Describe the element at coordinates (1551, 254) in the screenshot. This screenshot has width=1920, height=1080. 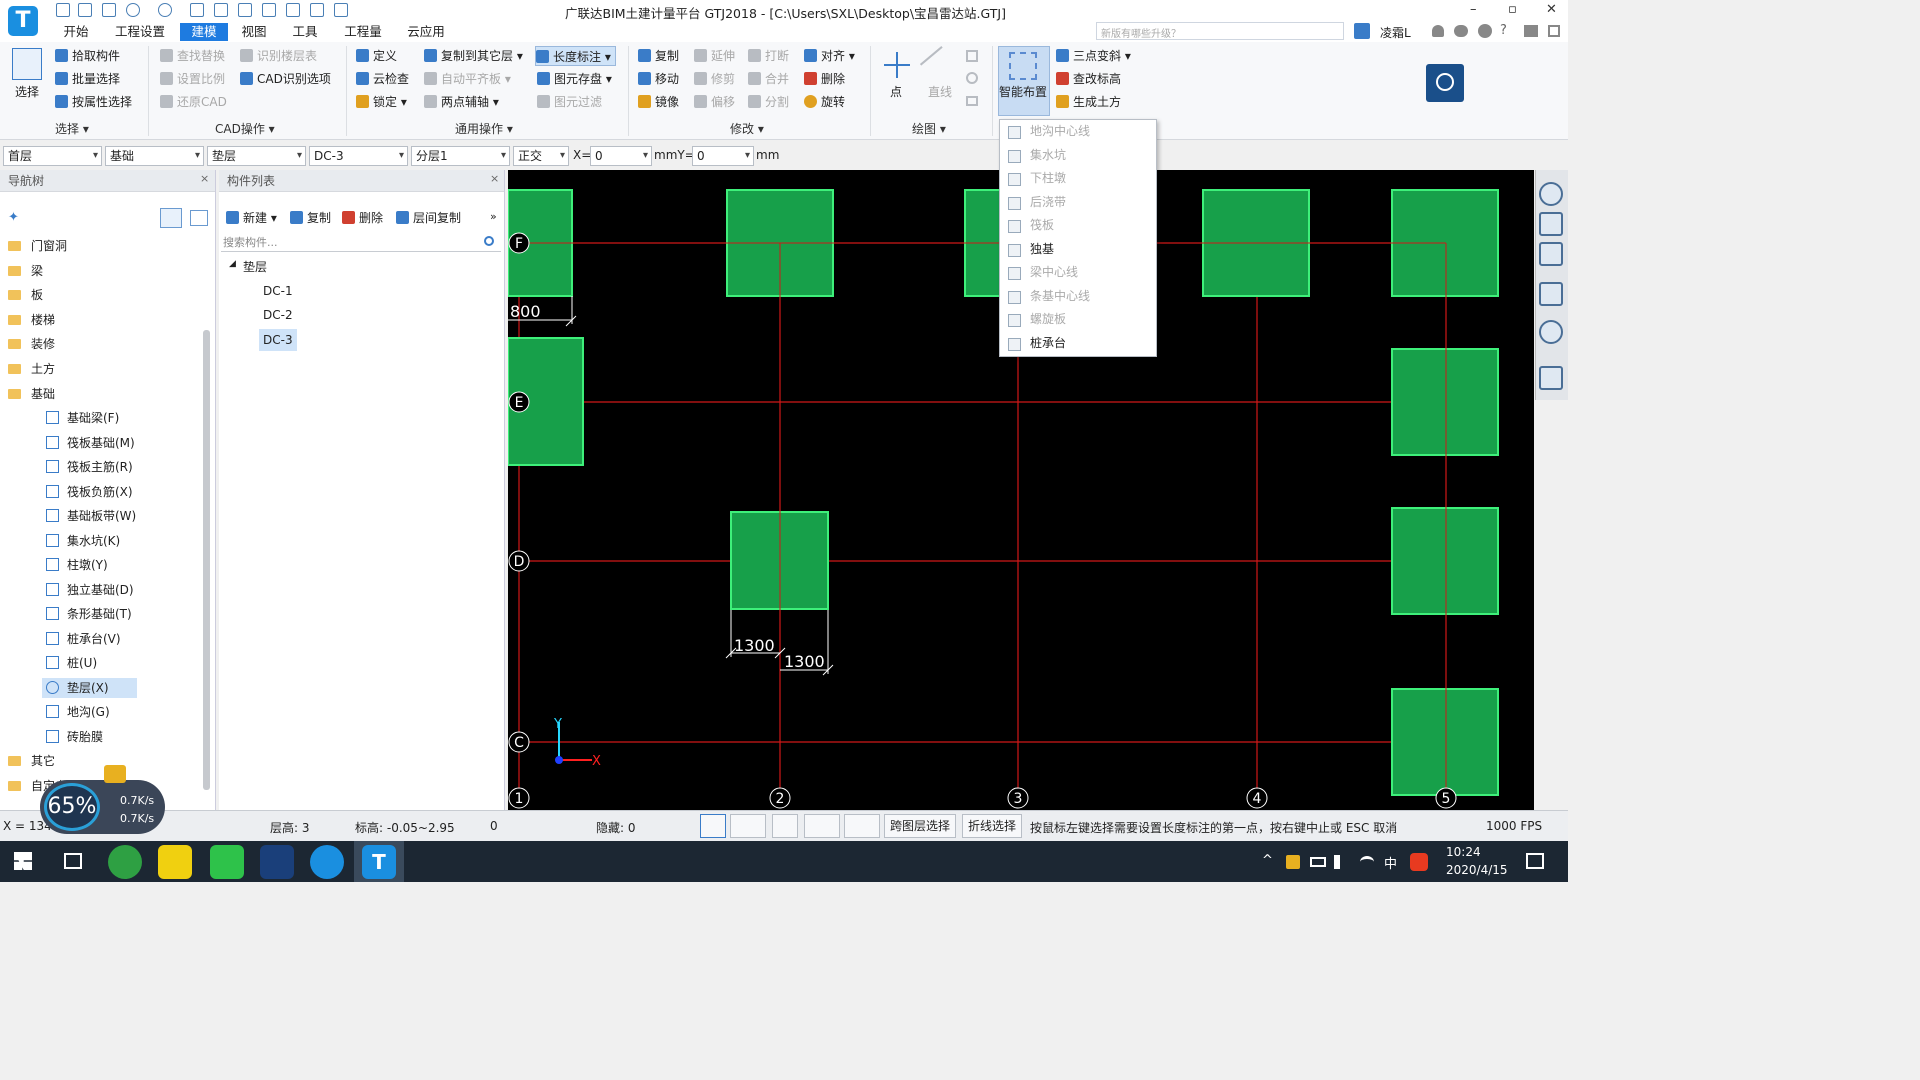
I see `plan-view-icon` at that location.